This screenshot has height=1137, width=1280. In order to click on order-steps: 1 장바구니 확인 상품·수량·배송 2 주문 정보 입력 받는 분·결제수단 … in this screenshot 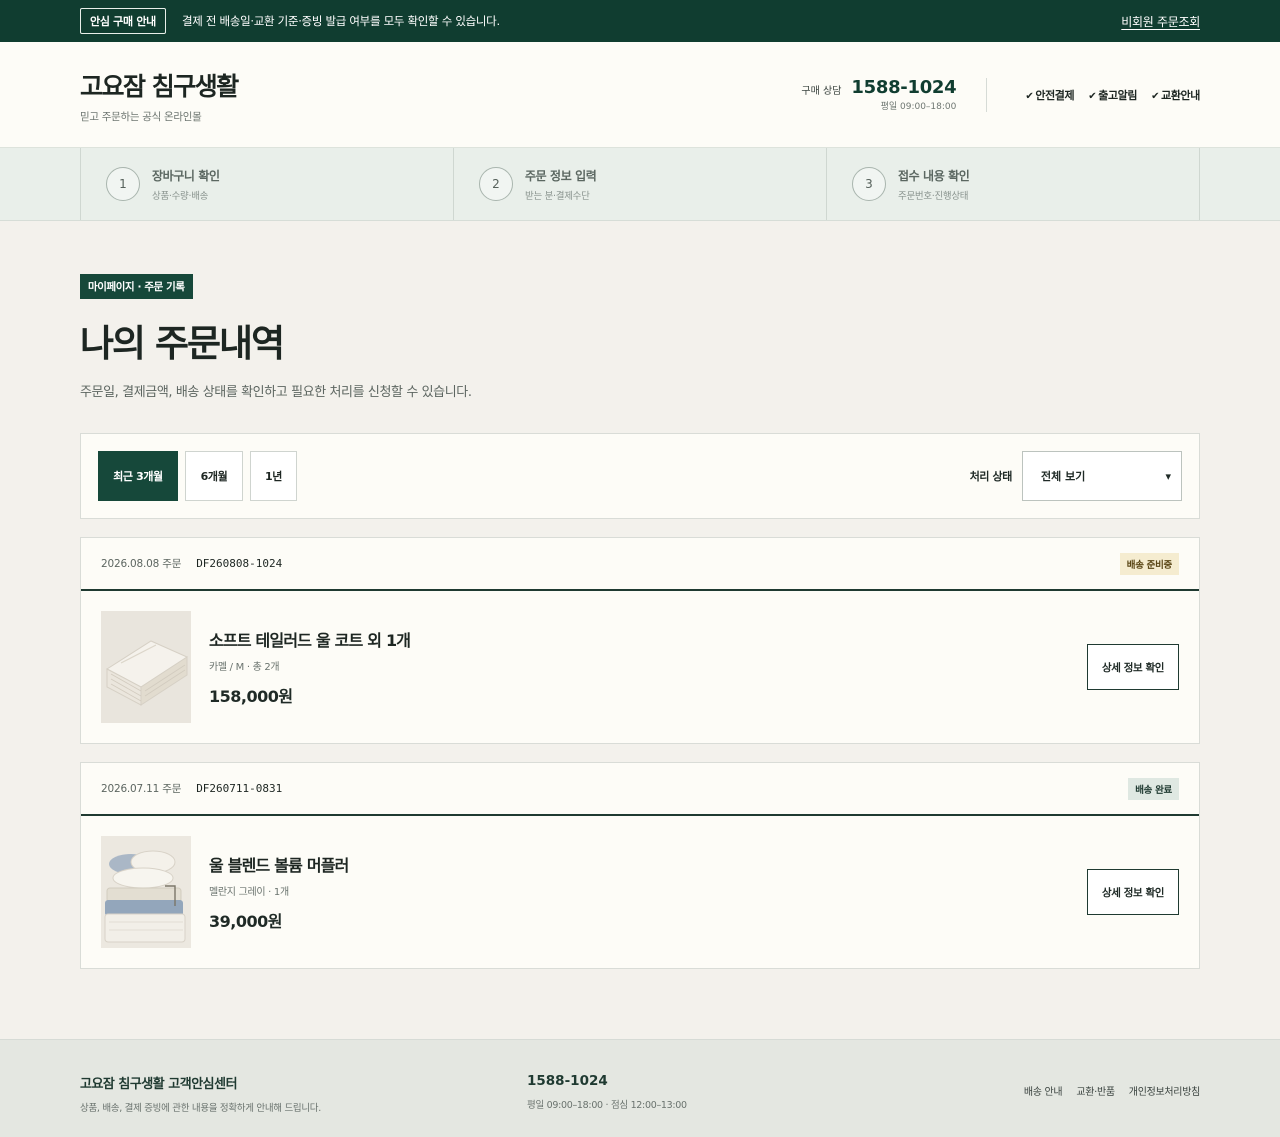, I will do `click(640, 184)`.